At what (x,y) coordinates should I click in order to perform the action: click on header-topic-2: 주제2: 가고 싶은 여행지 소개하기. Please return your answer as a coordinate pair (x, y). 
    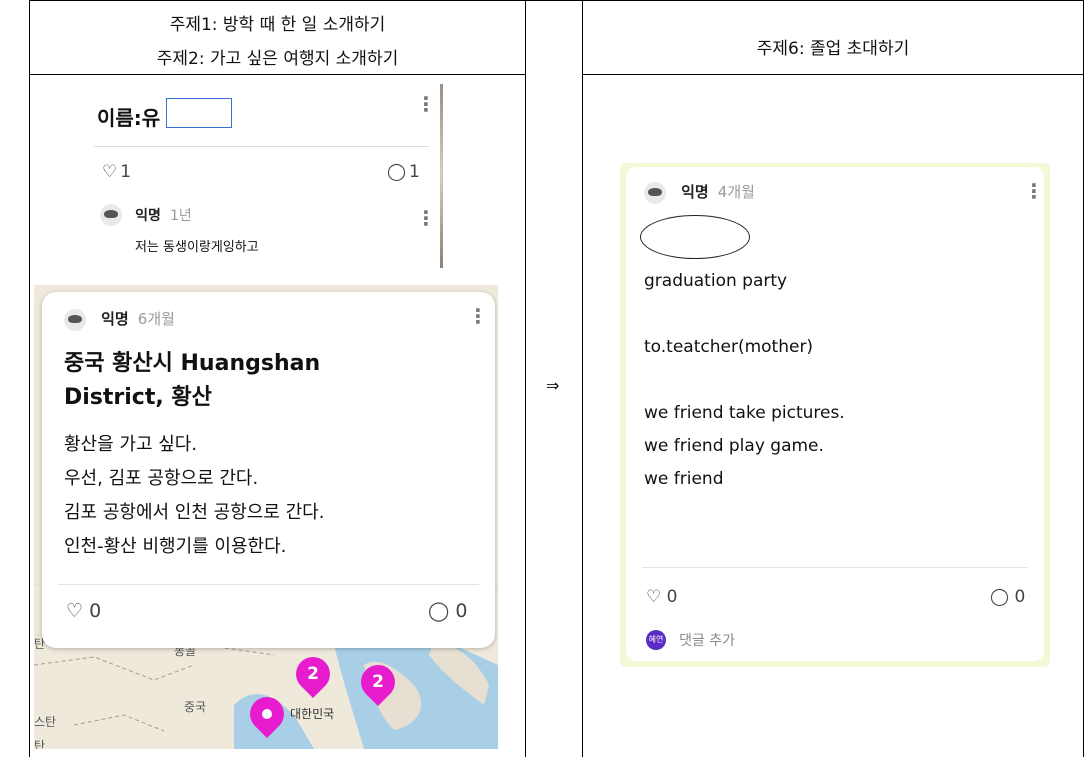
    Looking at the image, I should click on (277, 59).